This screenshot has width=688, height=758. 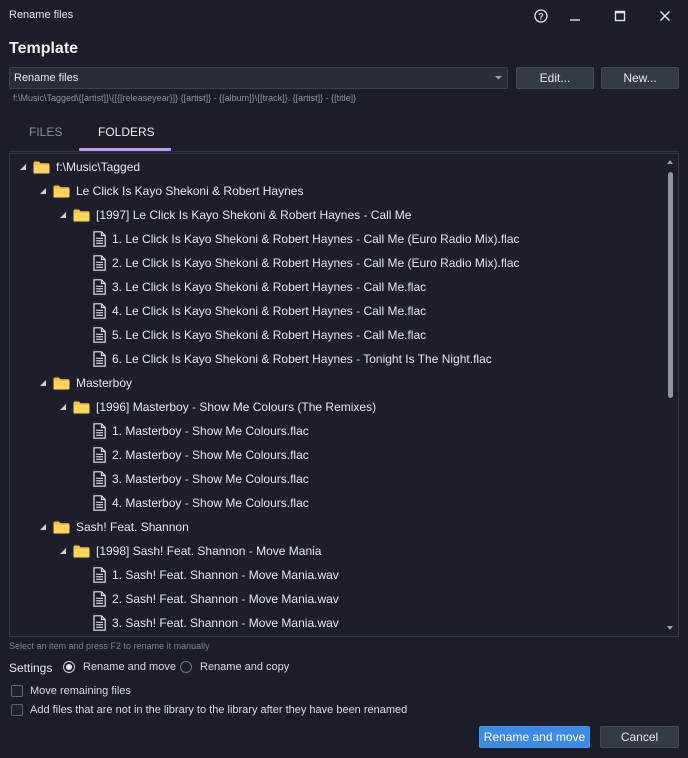 What do you see at coordinates (225, 623) in the screenshot?
I see `tree-item-label: 3. Sash! Feat. Shannon - Move Mania.wav` at bounding box center [225, 623].